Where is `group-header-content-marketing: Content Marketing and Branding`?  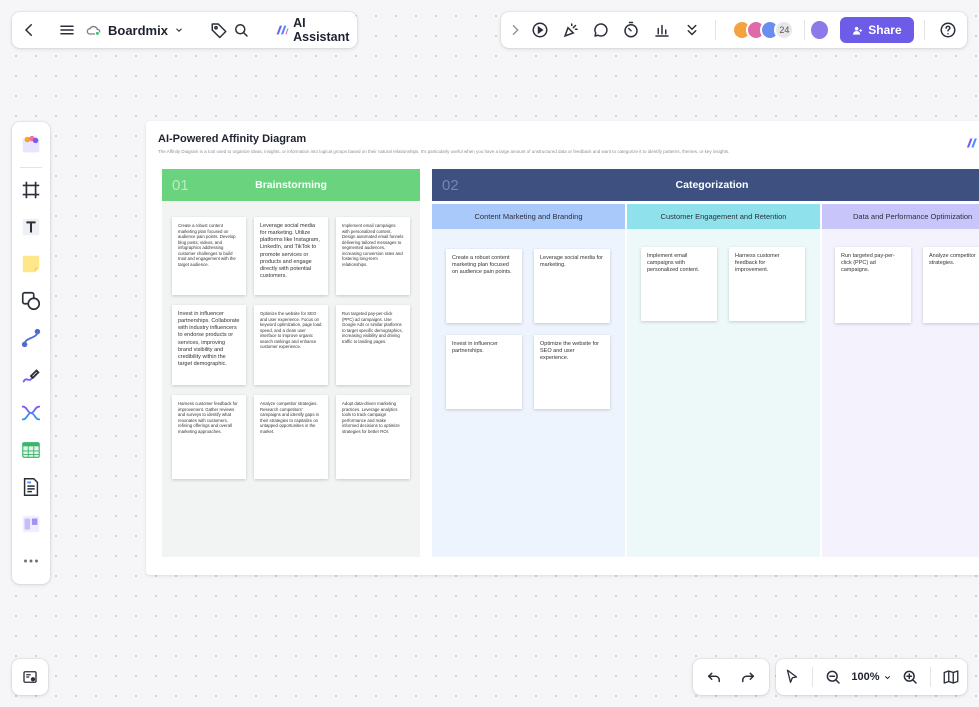 group-header-content-marketing: Content Marketing and Branding is located at coordinates (528, 216).